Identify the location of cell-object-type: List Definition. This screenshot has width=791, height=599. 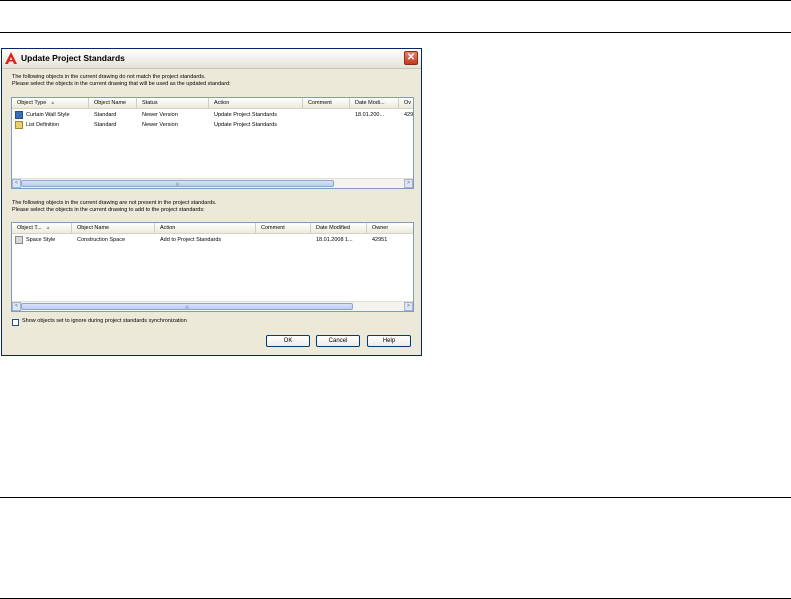
(43, 125).